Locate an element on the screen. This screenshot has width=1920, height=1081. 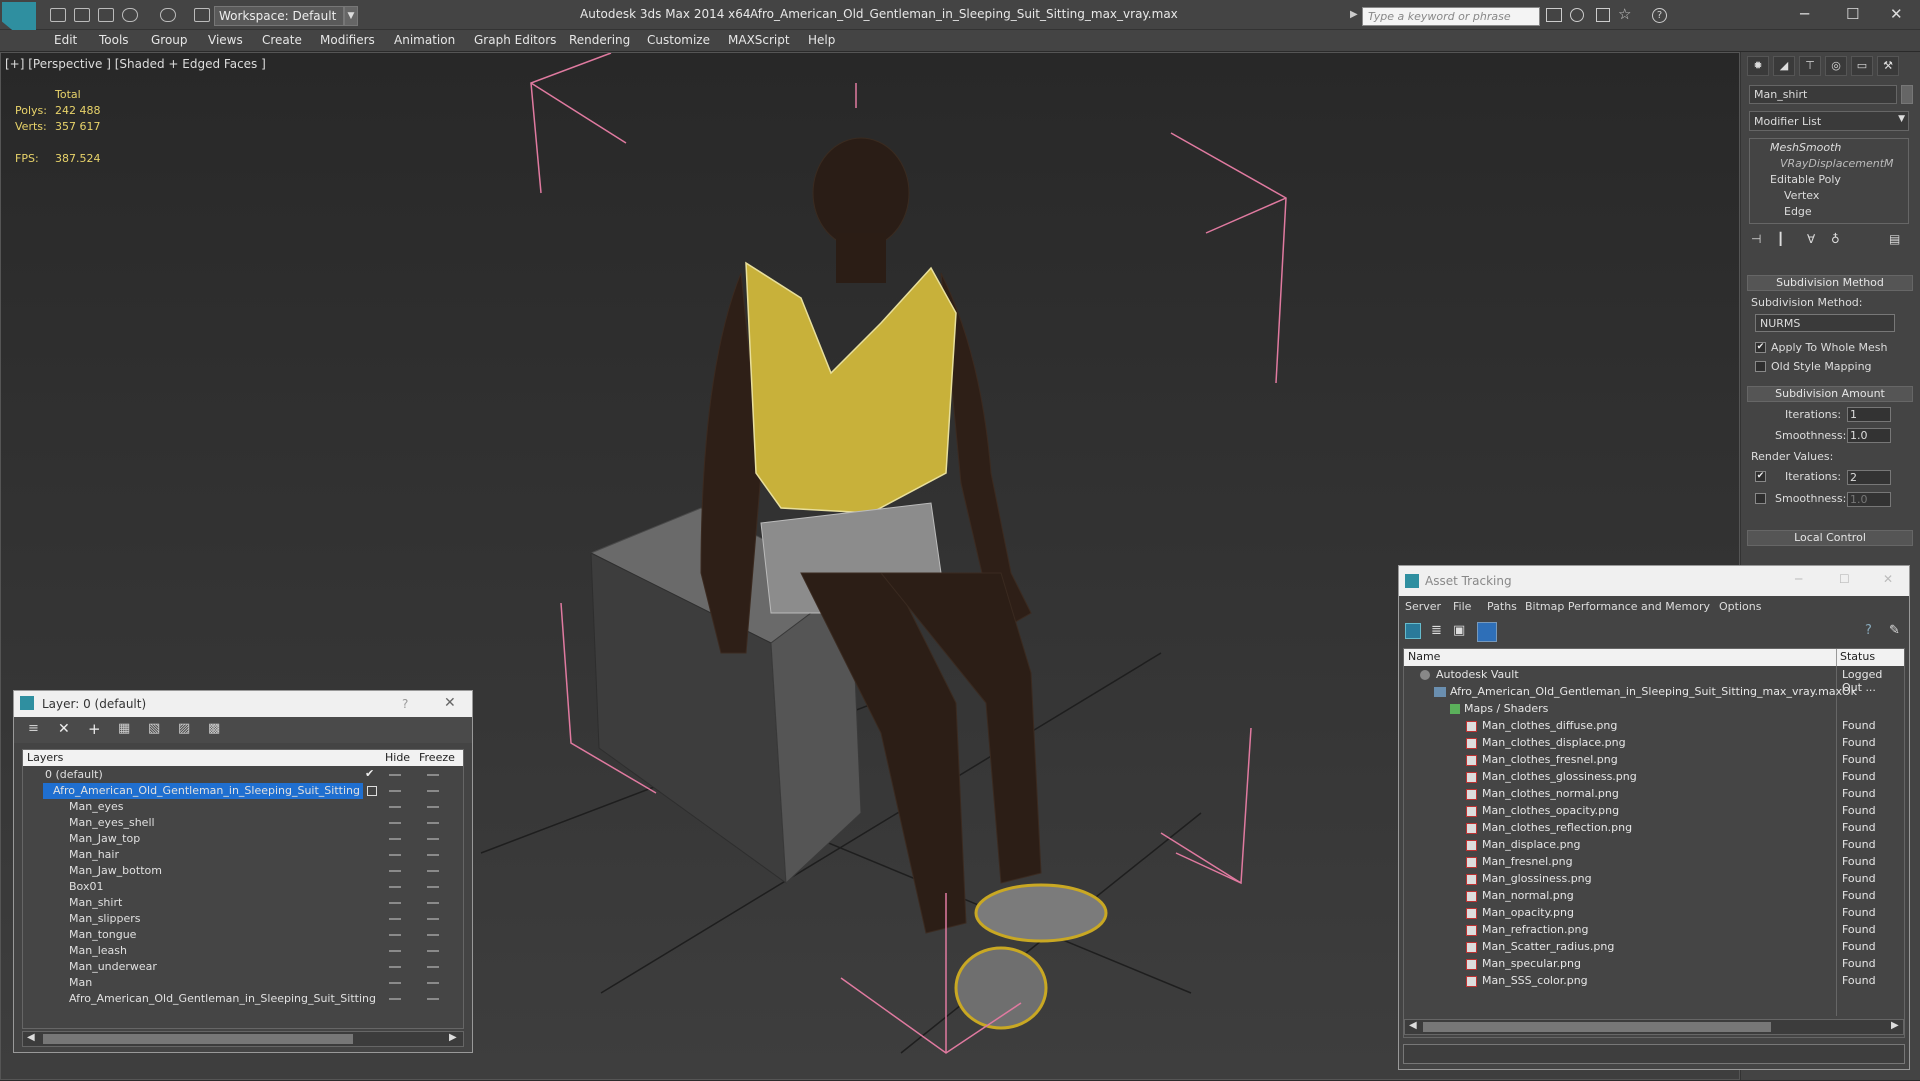
menu-graph-editors: Graph Editors is located at coordinates (515, 40).